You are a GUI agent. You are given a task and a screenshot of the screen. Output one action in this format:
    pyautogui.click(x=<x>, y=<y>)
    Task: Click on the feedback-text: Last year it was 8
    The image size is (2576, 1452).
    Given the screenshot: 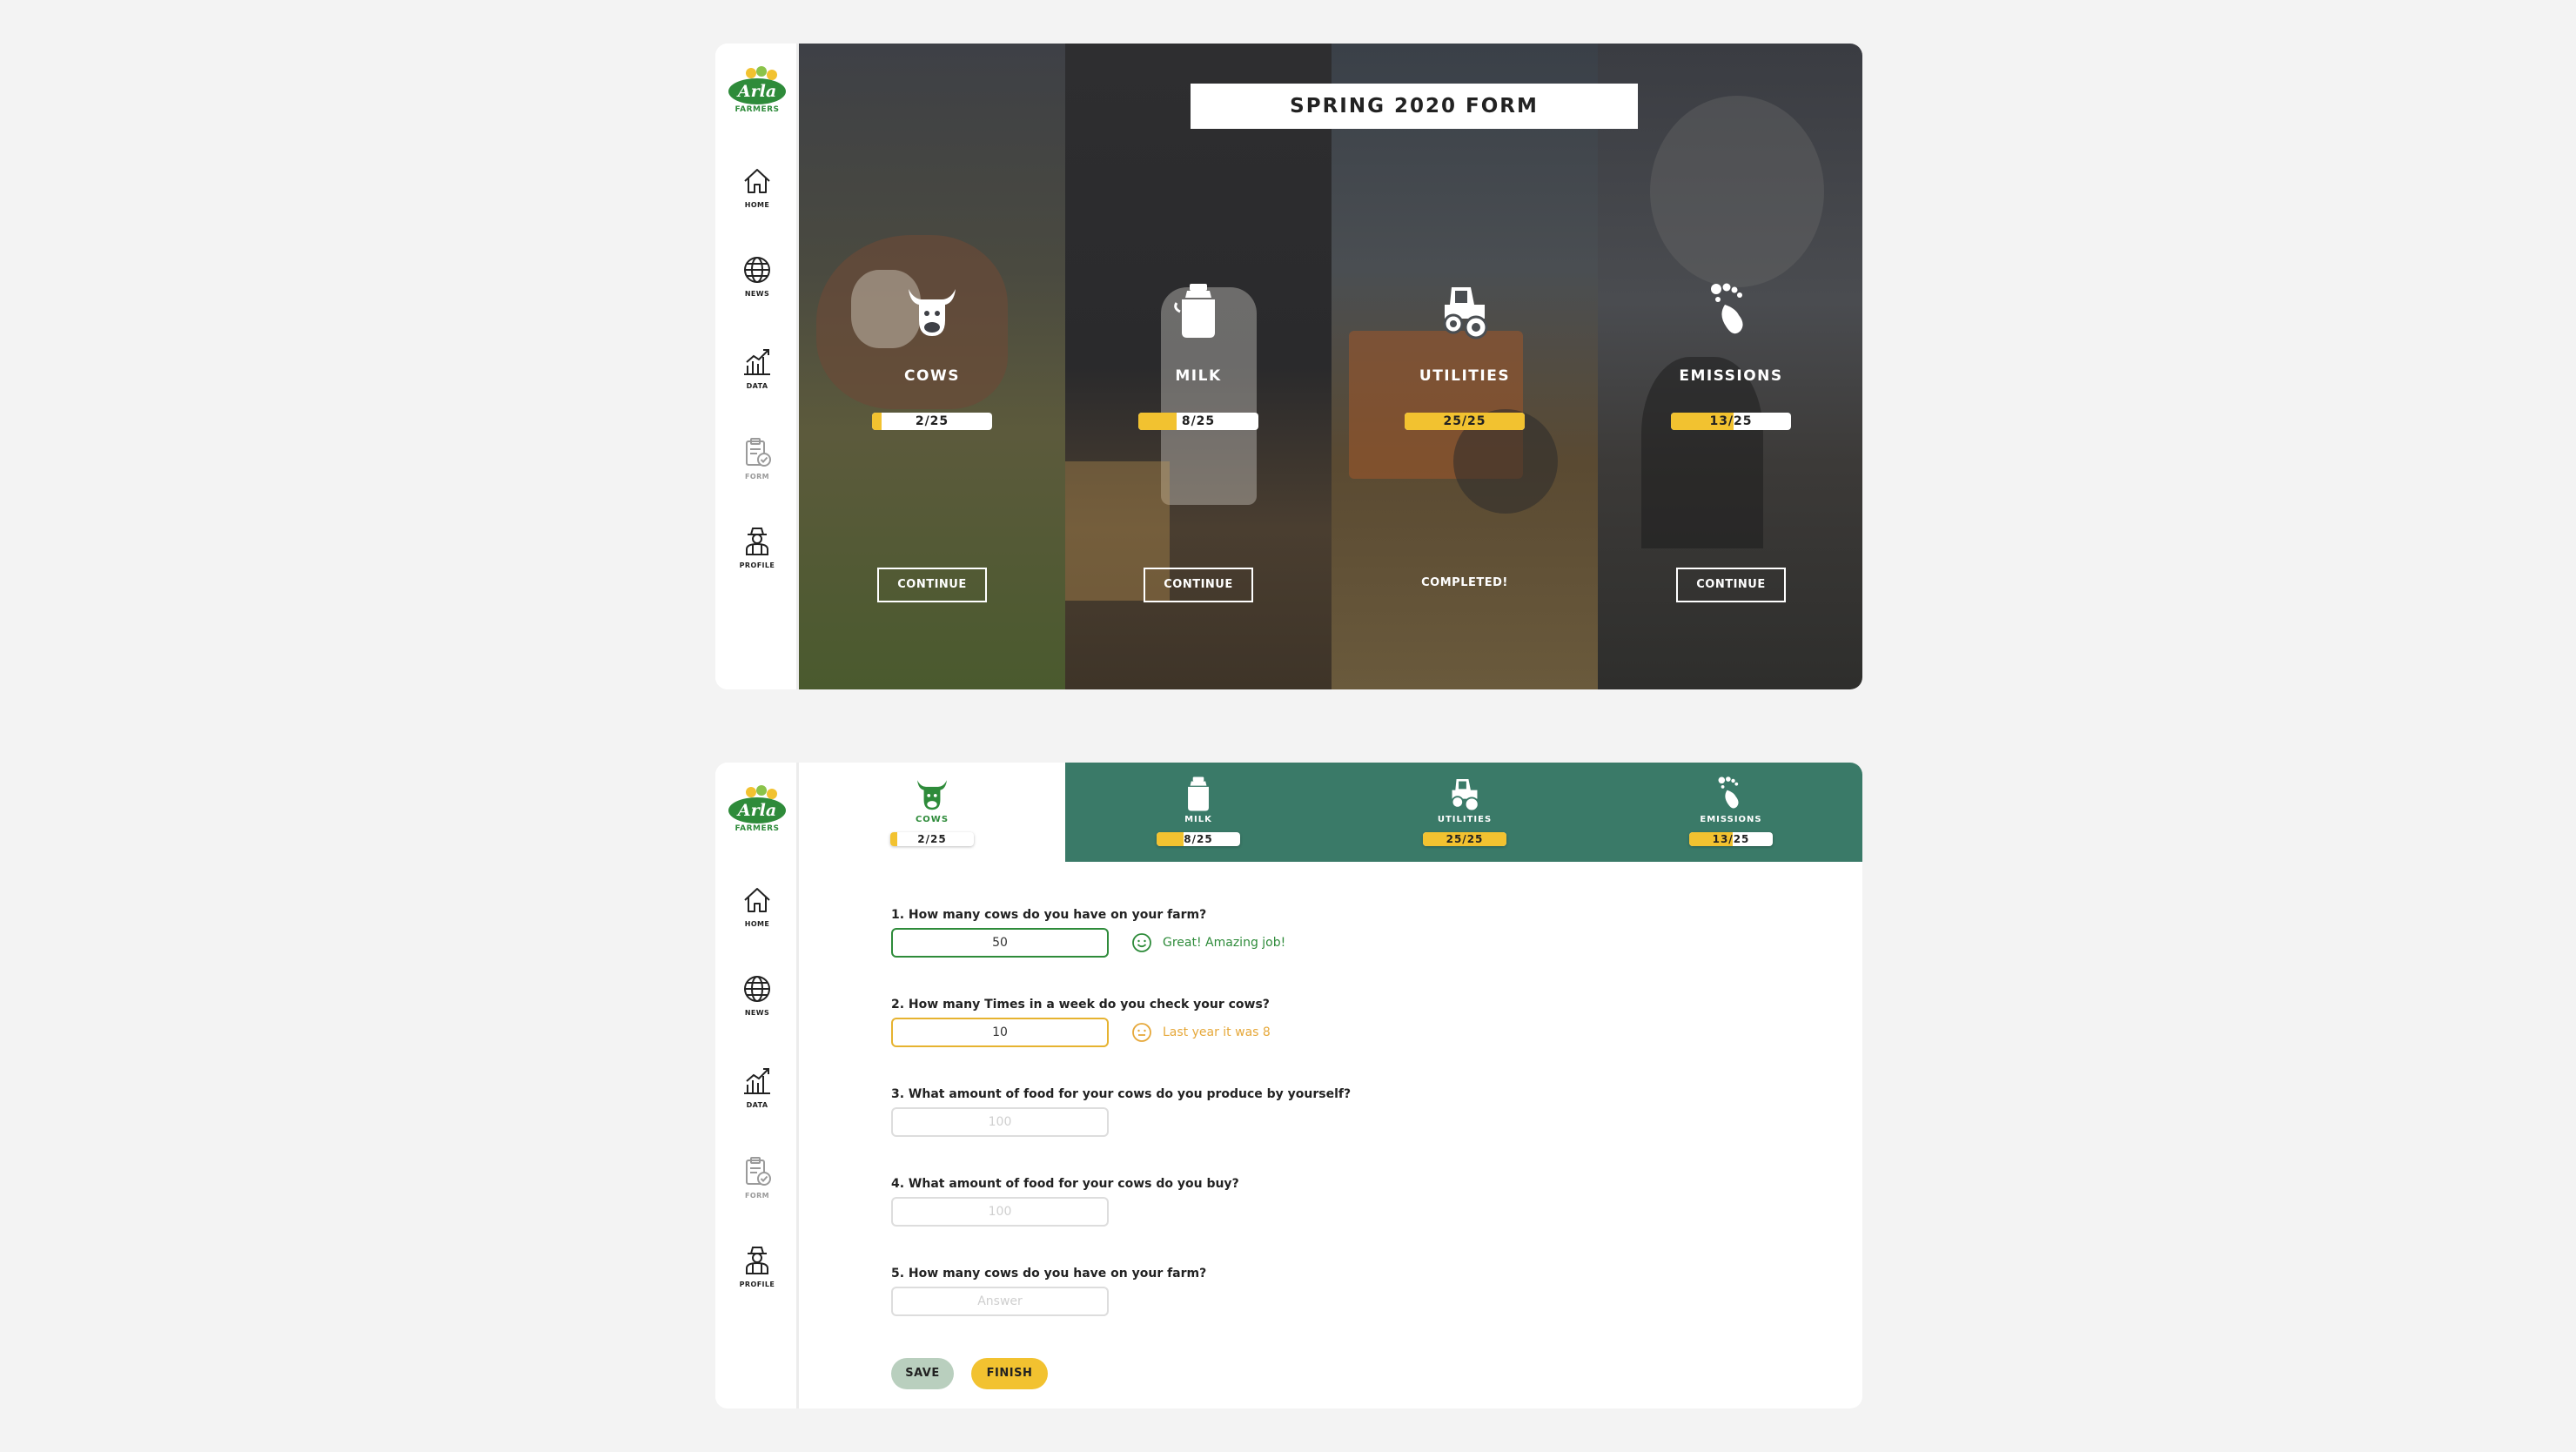 What is the action you would take?
    pyautogui.click(x=1217, y=1032)
    